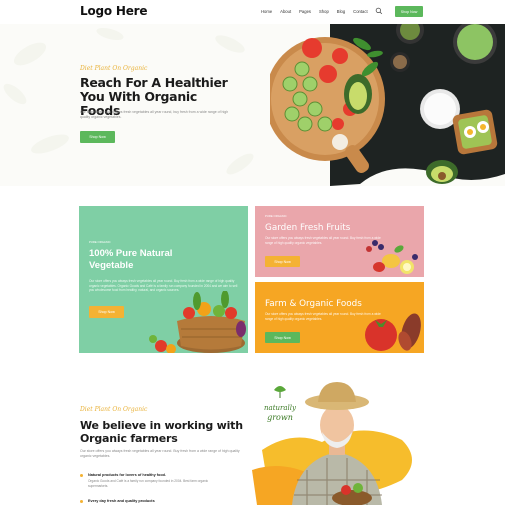 Image resolution: width=505 pixels, height=505 pixels. What do you see at coordinates (324, 11) in the screenshot?
I see `nav-shop: Shop` at bounding box center [324, 11].